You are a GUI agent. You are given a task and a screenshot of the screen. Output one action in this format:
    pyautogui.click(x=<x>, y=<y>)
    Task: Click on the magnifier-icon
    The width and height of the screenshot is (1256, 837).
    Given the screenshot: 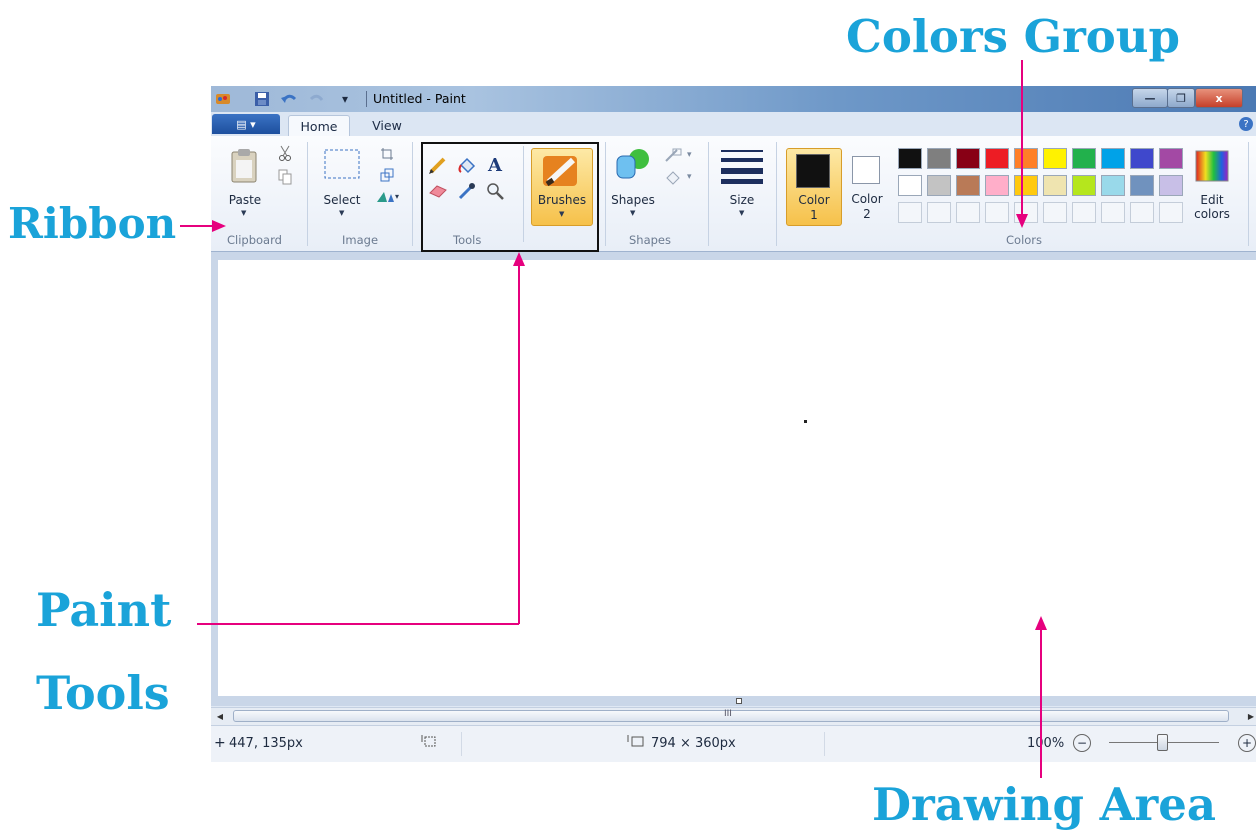 What is the action you would take?
    pyautogui.click(x=495, y=191)
    